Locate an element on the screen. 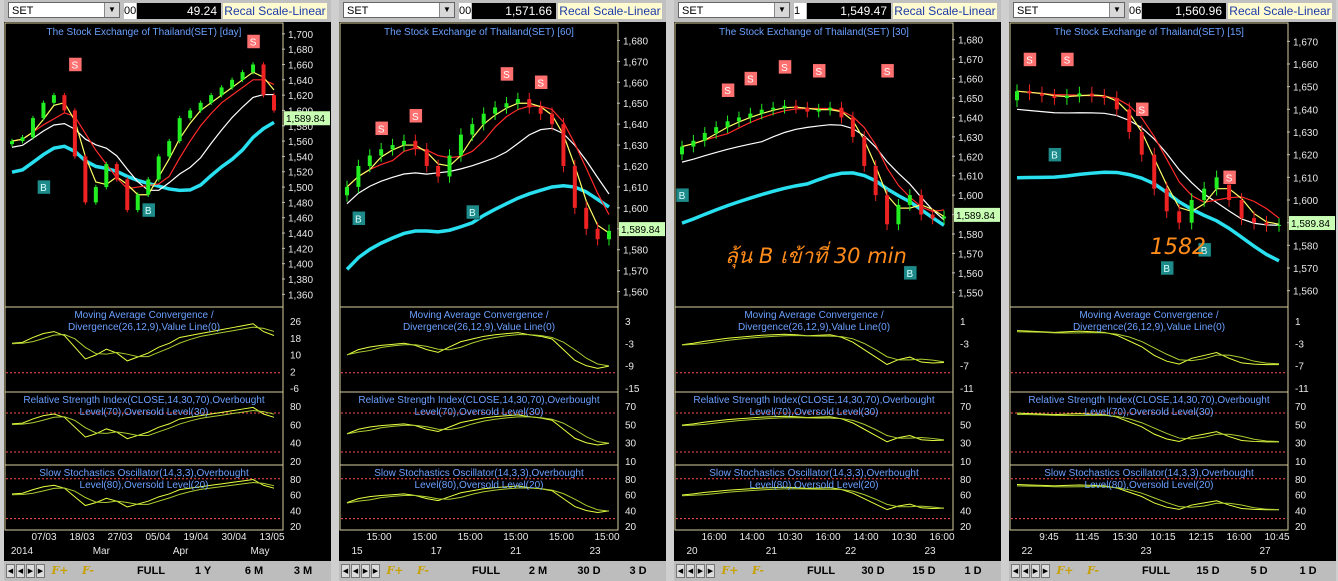  period-button-3: 3 M is located at coordinates (303, 571).